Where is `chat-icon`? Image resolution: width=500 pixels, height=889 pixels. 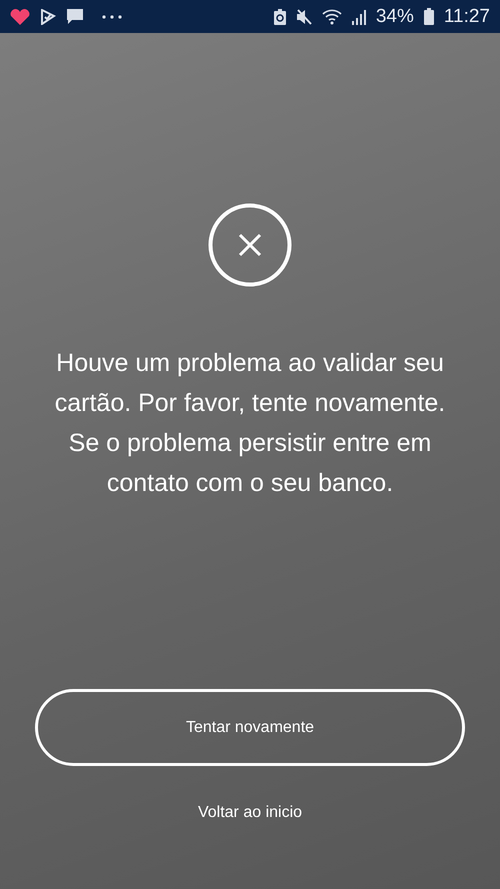 chat-icon is located at coordinates (75, 17).